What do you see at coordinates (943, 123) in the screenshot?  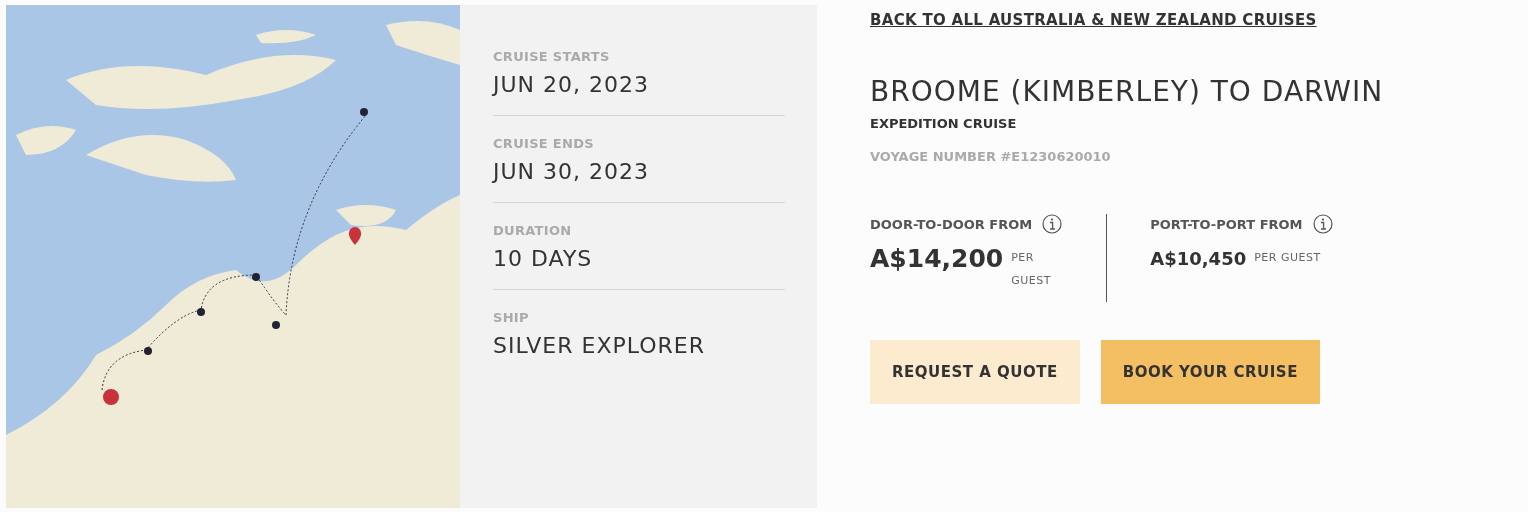 I see `cruise-type: EXPEDITION CRUISE` at bounding box center [943, 123].